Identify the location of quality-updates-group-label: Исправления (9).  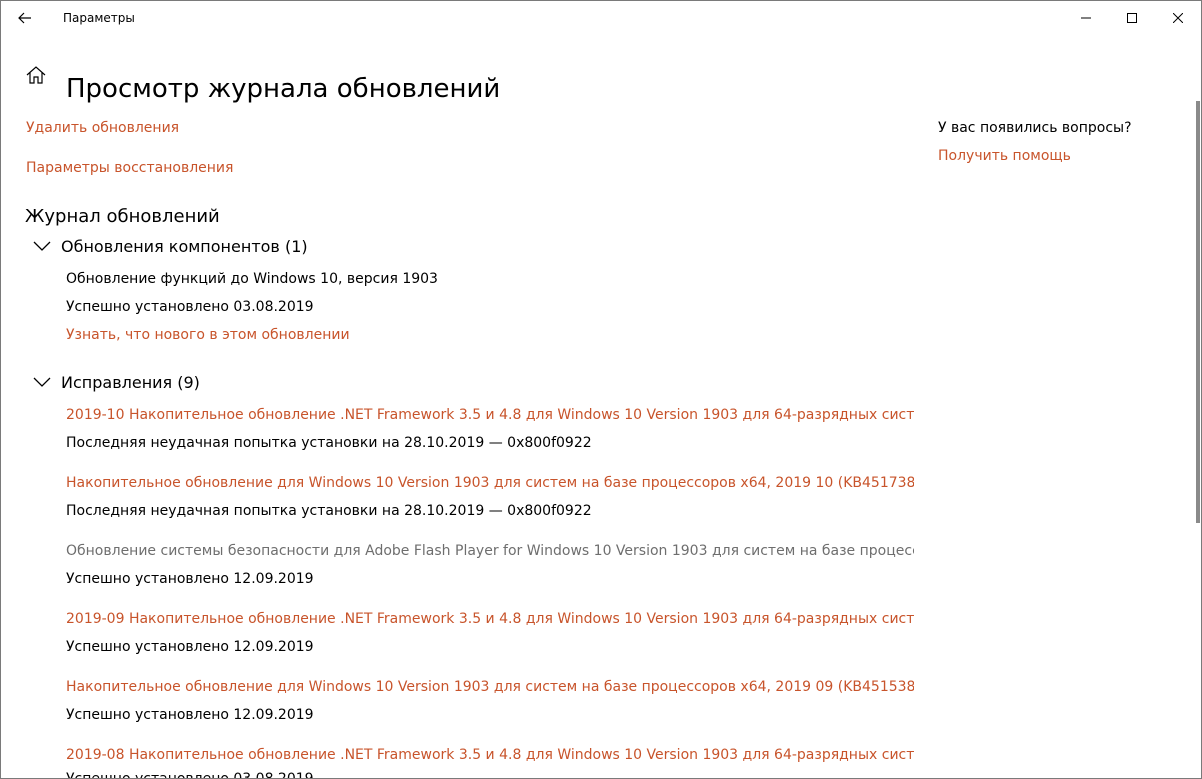
(130, 382).